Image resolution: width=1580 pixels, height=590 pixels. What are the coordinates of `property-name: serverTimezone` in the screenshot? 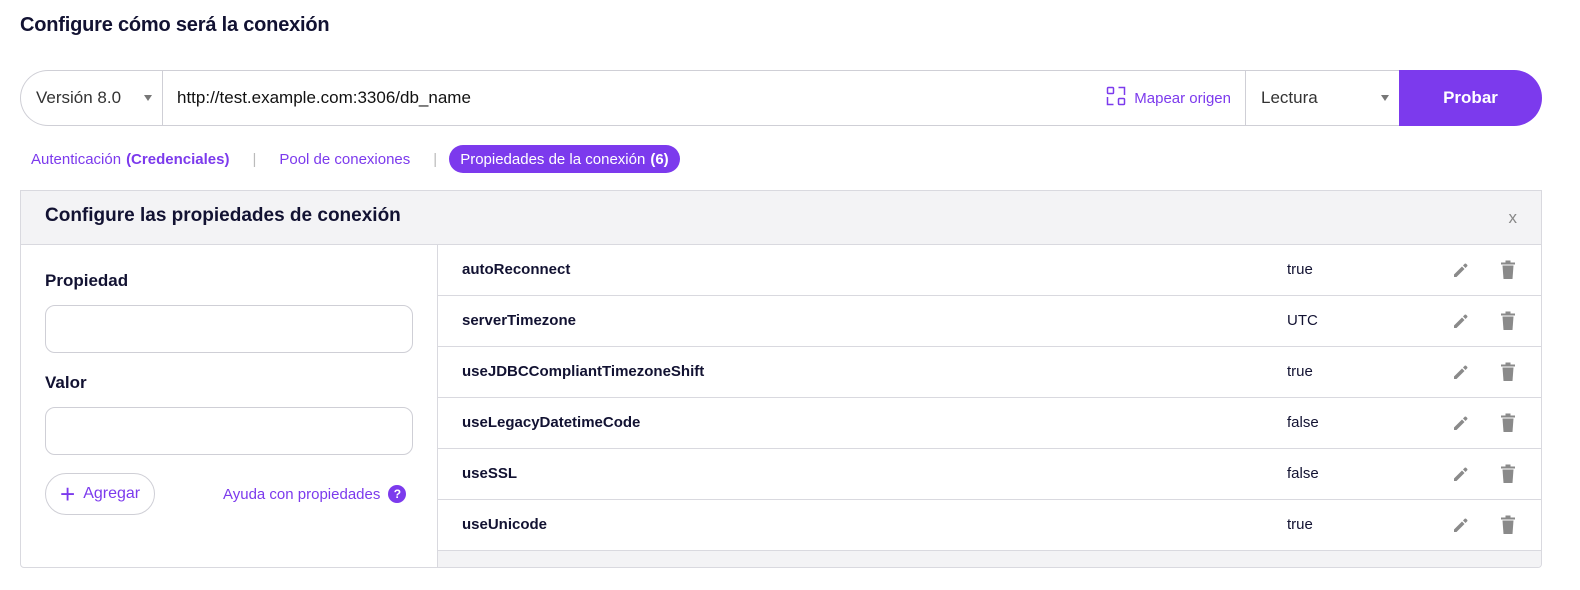 It's located at (519, 320).